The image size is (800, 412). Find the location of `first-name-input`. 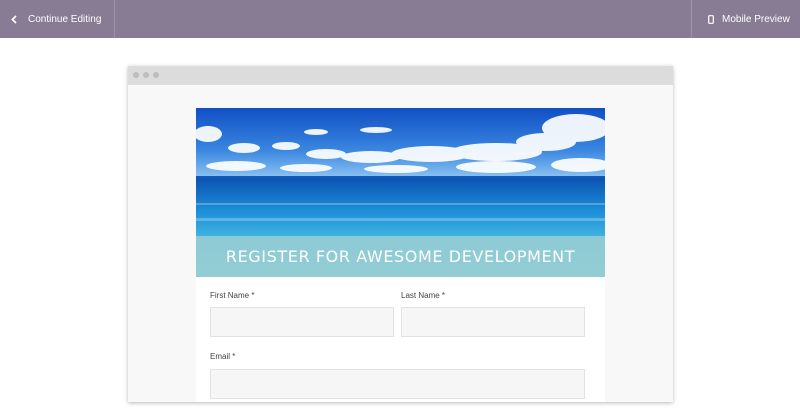

first-name-input is located at coordinates (302, 322).